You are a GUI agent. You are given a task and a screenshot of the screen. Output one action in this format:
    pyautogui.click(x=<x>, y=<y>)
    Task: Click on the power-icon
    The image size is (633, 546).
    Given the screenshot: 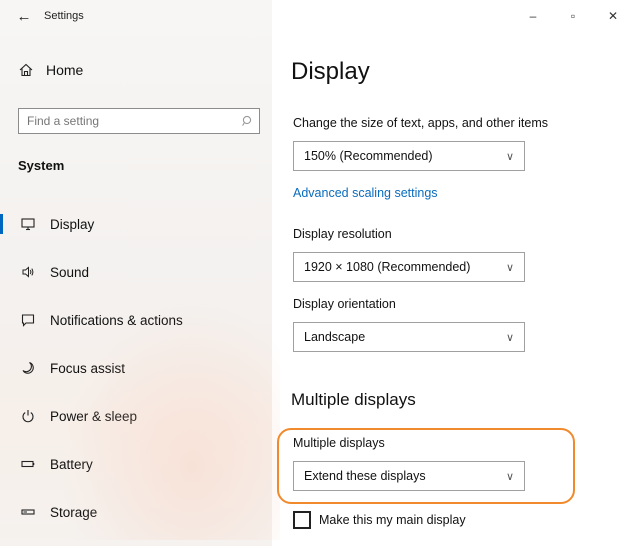 What is the action you would take?
    pyautogui.click(x=28, y=416)
    